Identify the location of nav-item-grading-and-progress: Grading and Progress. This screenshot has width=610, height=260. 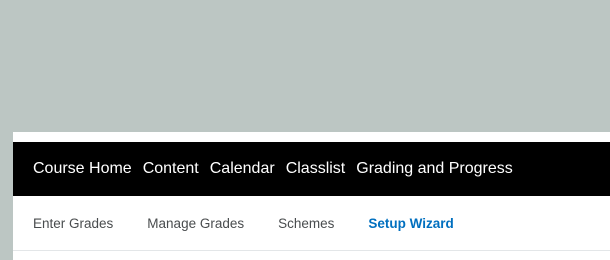
(434, 169).